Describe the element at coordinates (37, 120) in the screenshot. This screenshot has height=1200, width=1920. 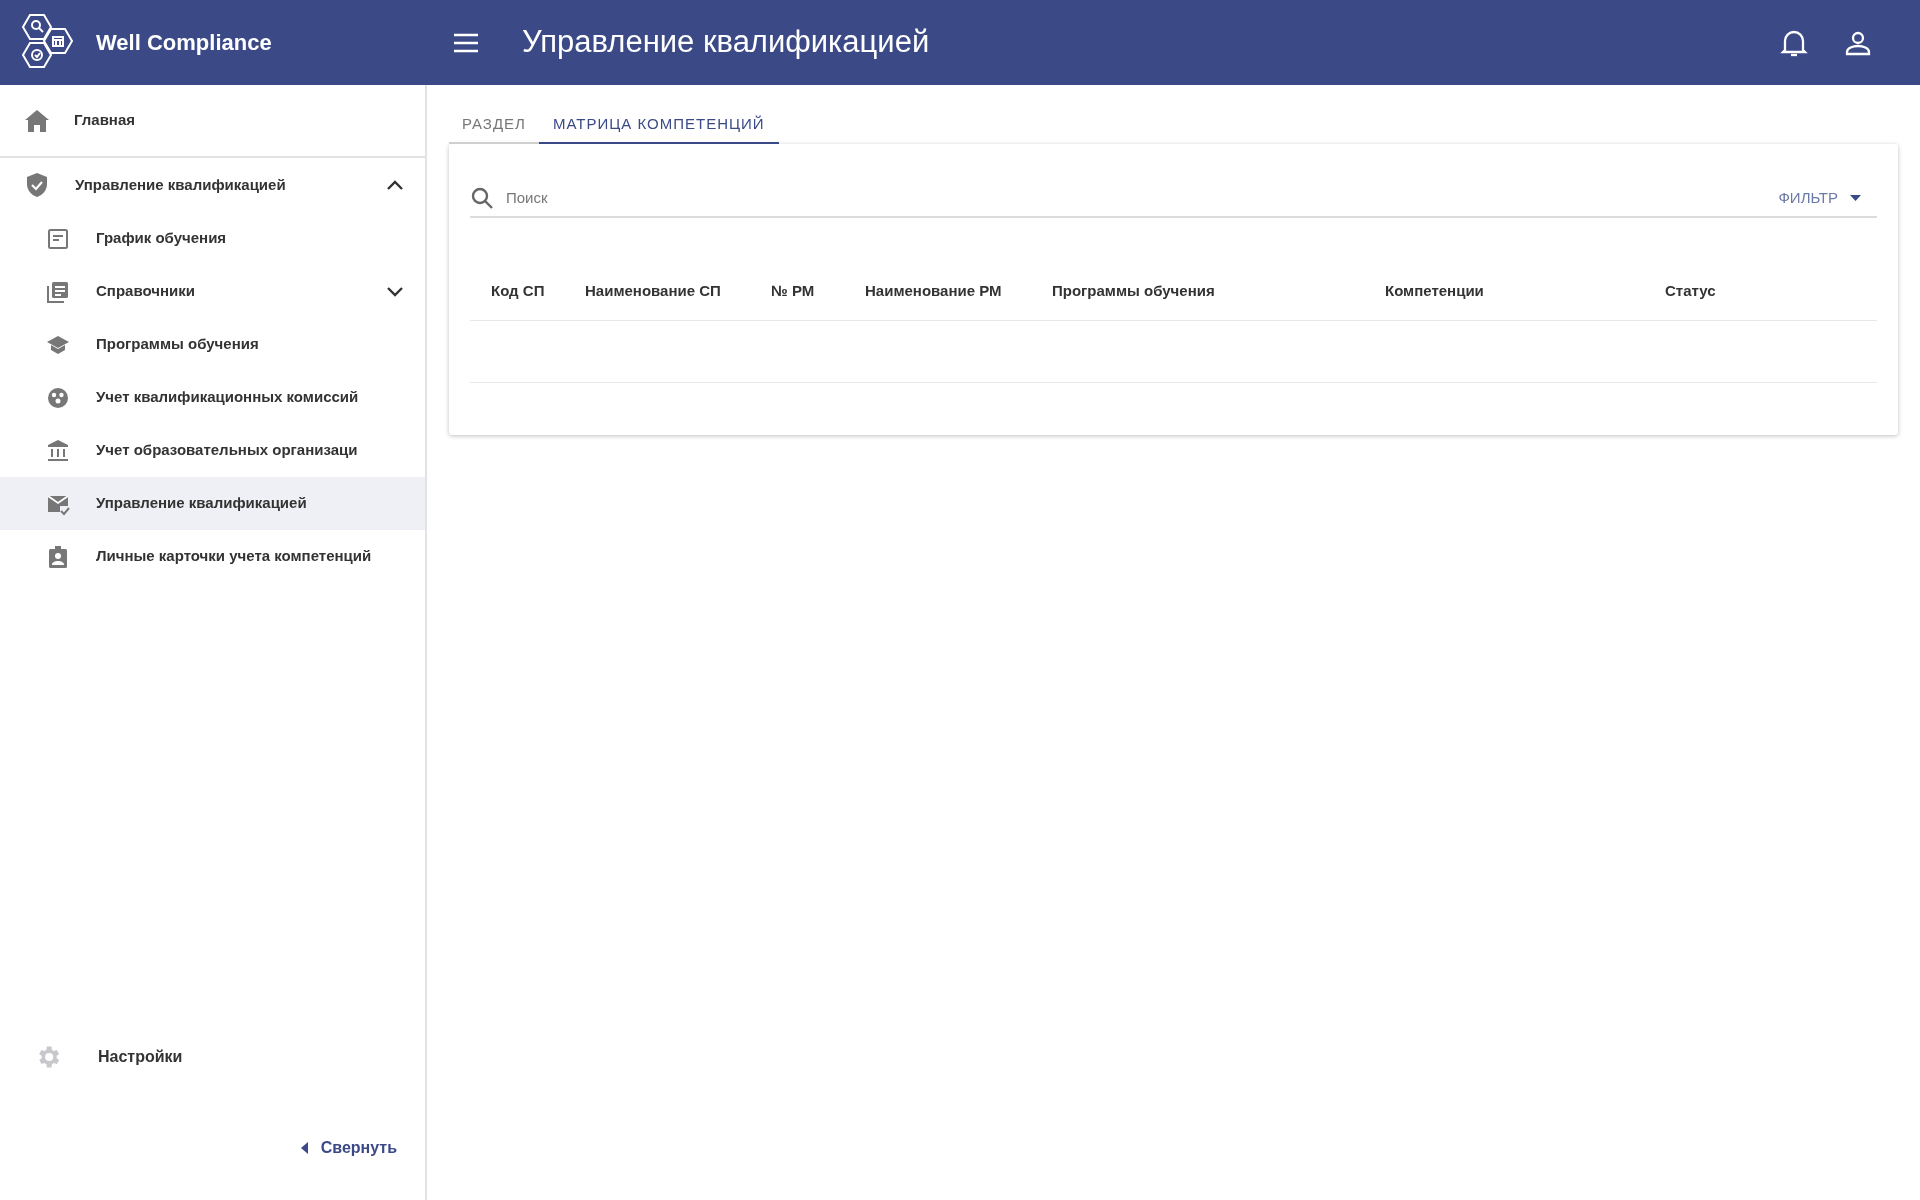
I see `home-icon` at that location.